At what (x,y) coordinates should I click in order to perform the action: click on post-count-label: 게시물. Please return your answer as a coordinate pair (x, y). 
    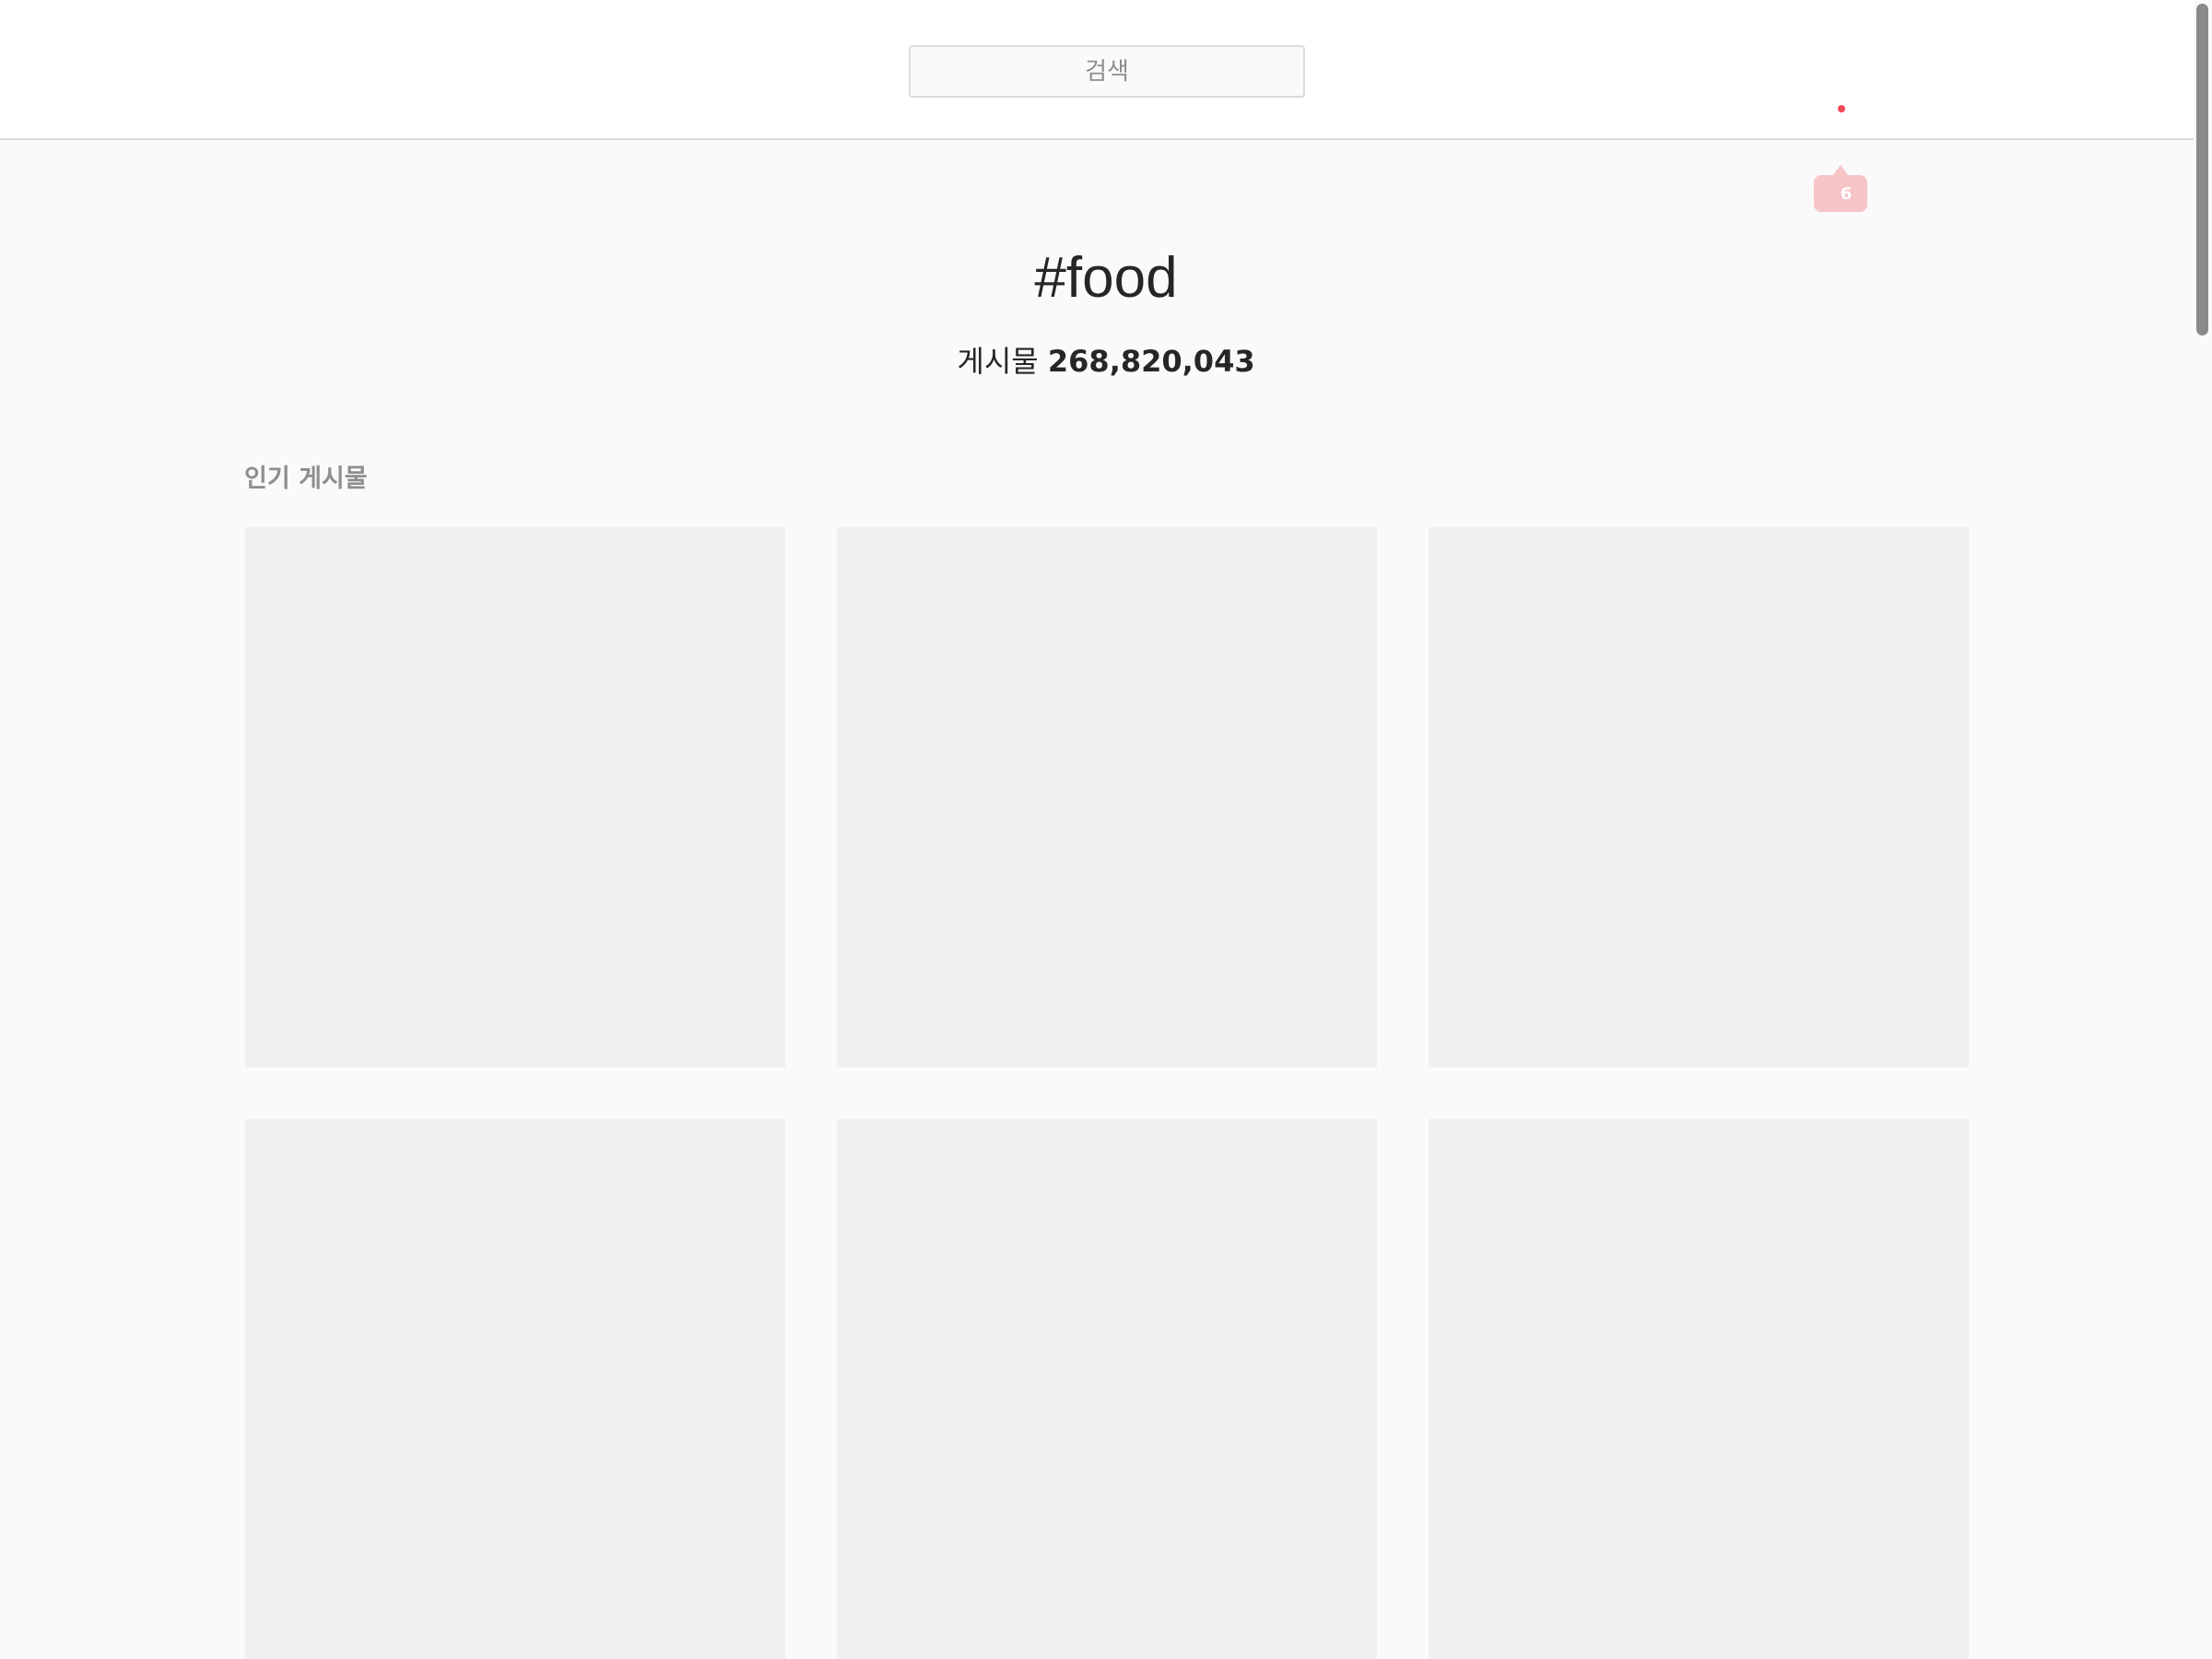
    Looking at the image, I should click on (998, 361).